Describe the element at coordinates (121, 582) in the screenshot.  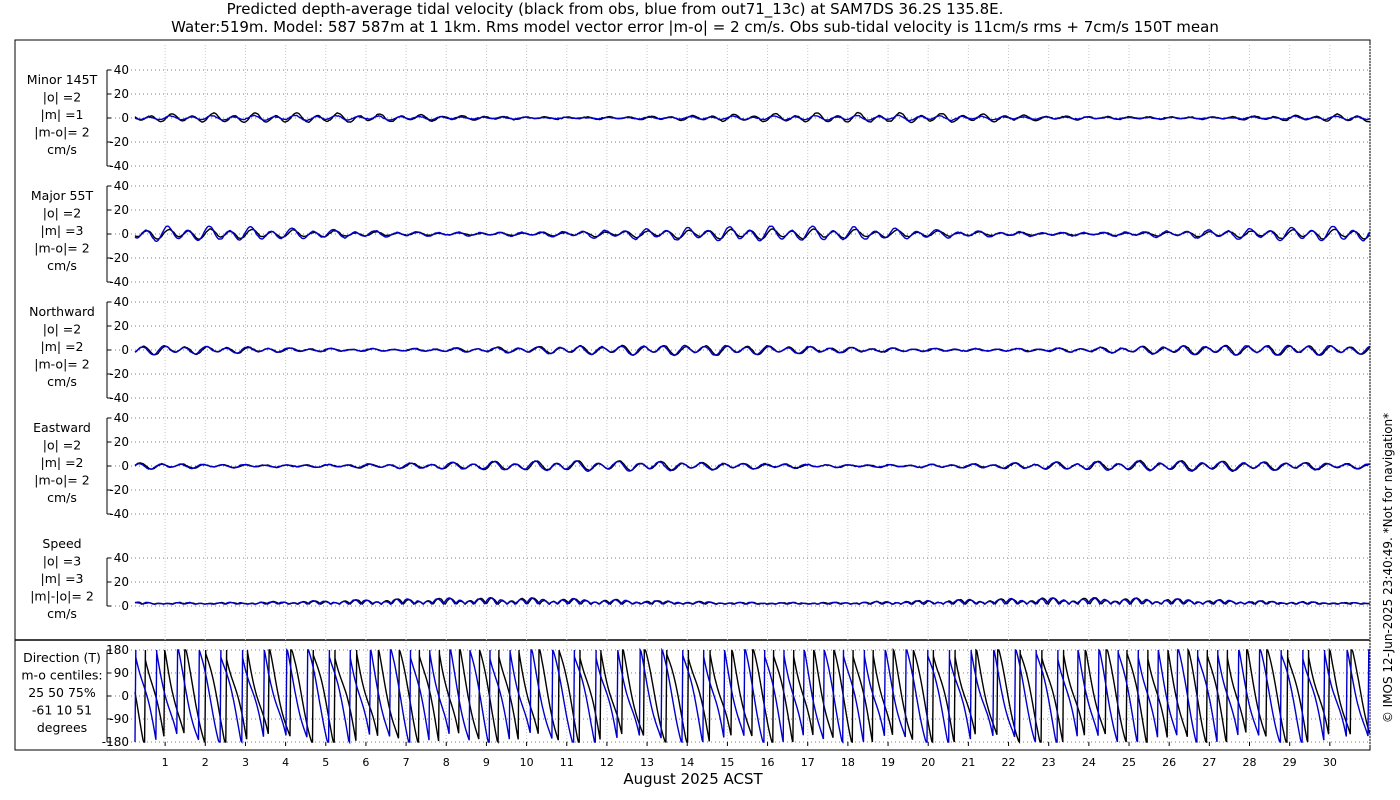
I see `speed-y-tick-label: 20` at that location.